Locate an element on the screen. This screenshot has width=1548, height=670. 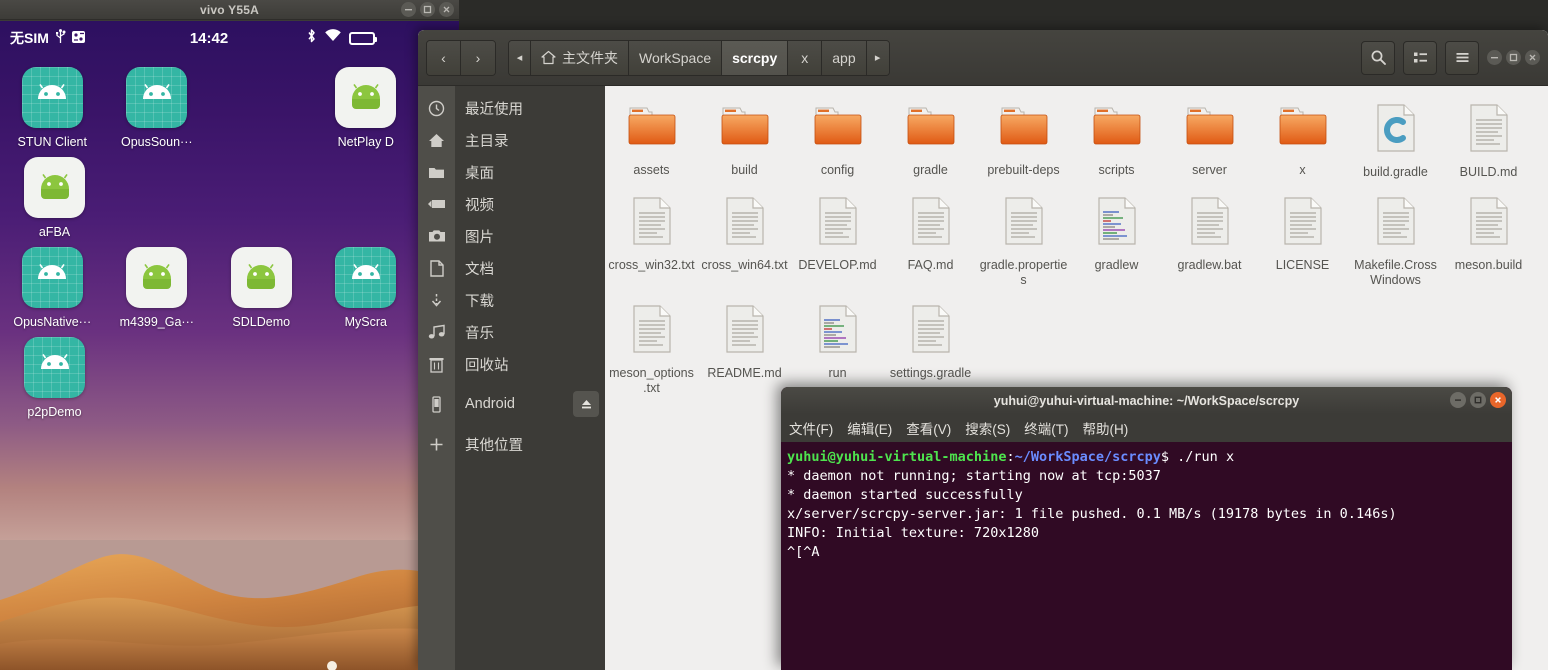
sidebar-item-documents: 文档 is located at coordinates (530, 268).